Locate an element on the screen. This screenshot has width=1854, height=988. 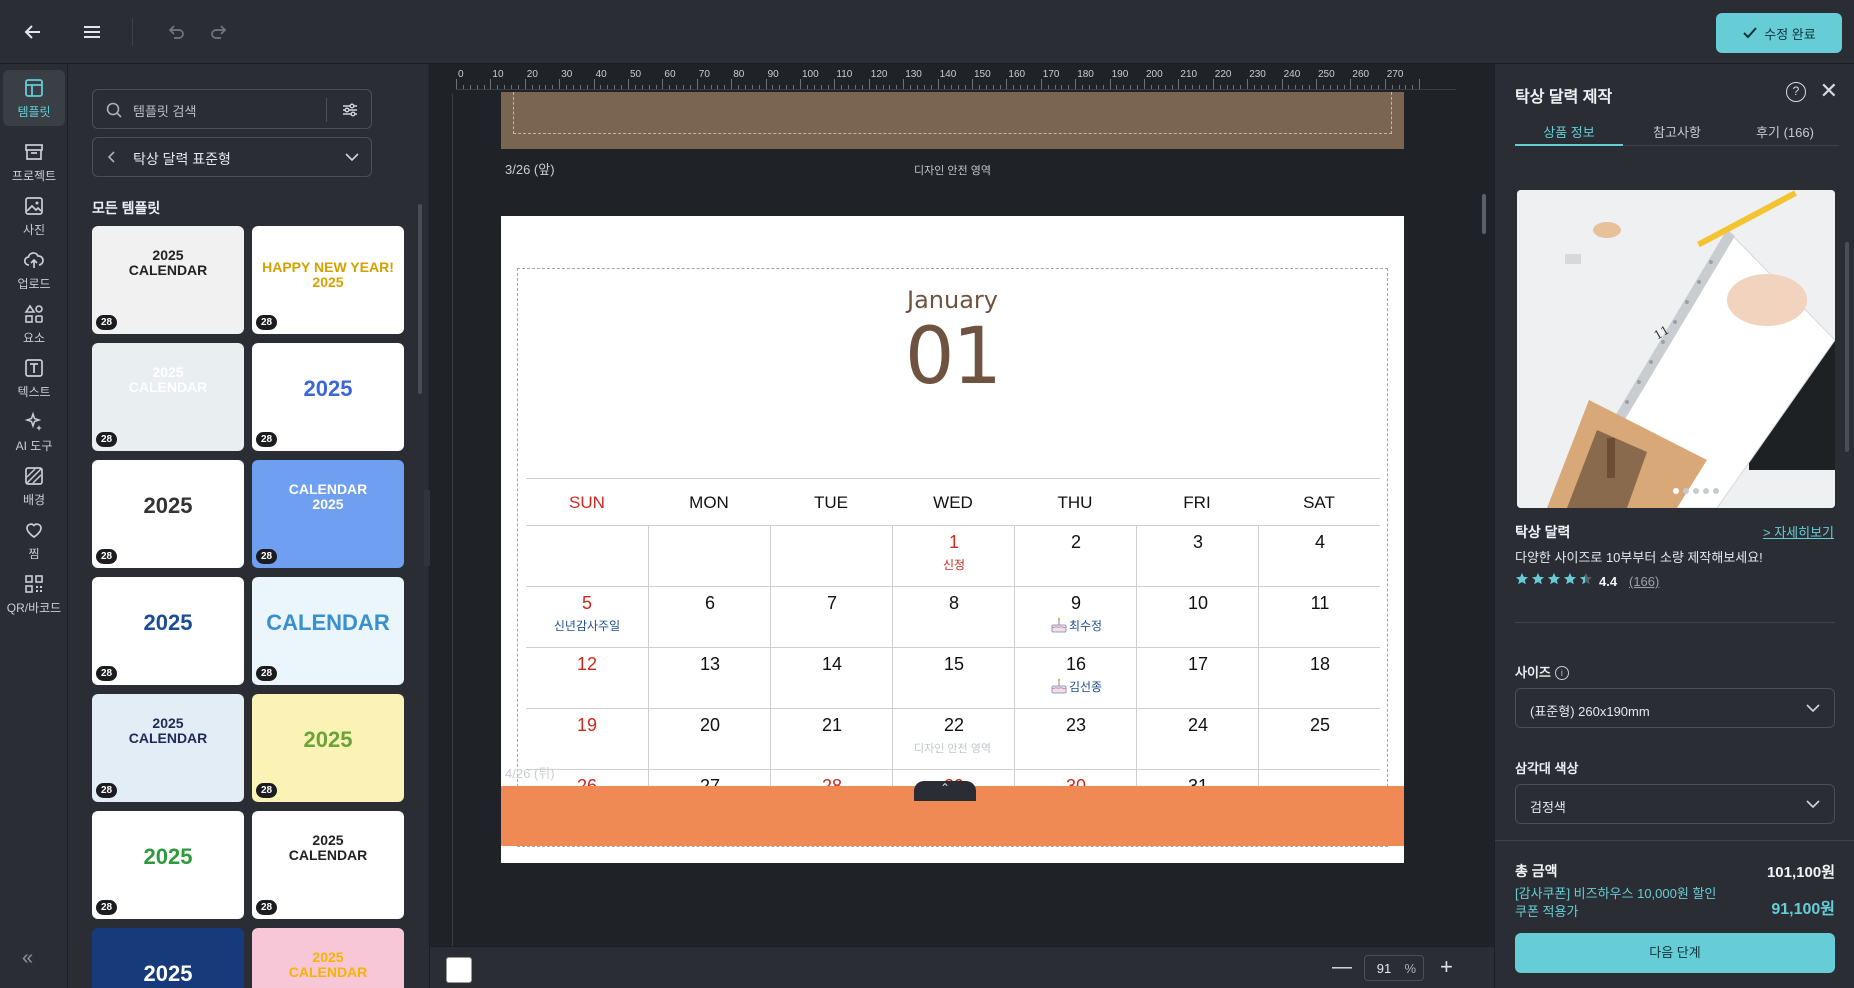
month-name: January is located at coordinates (952, 300).